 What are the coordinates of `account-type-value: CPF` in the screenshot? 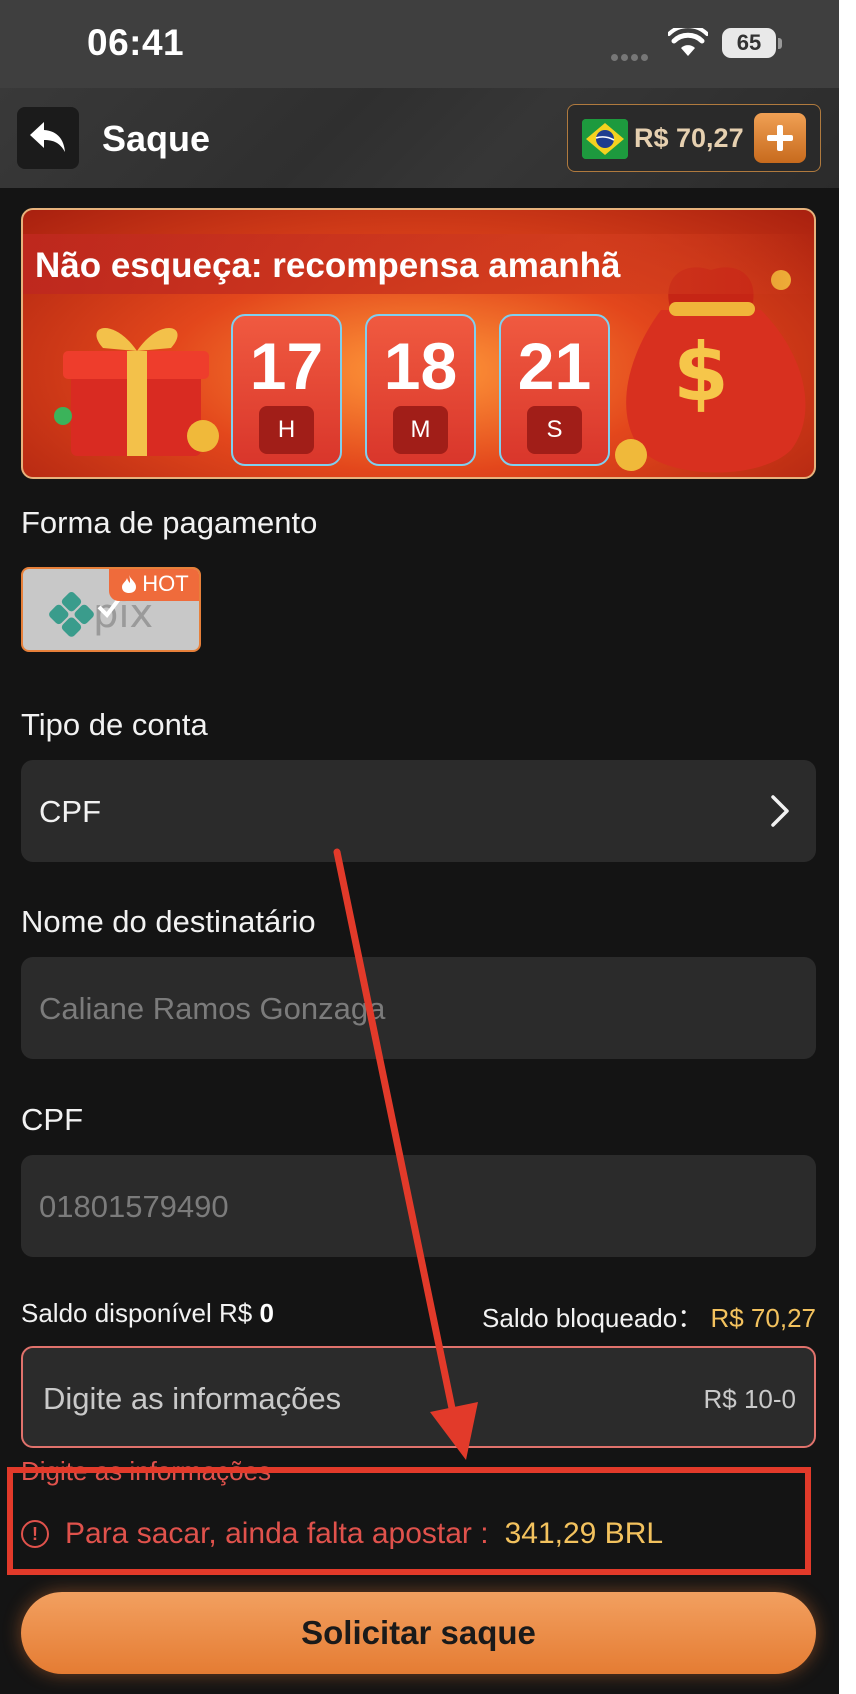 It's located at (70, 811).